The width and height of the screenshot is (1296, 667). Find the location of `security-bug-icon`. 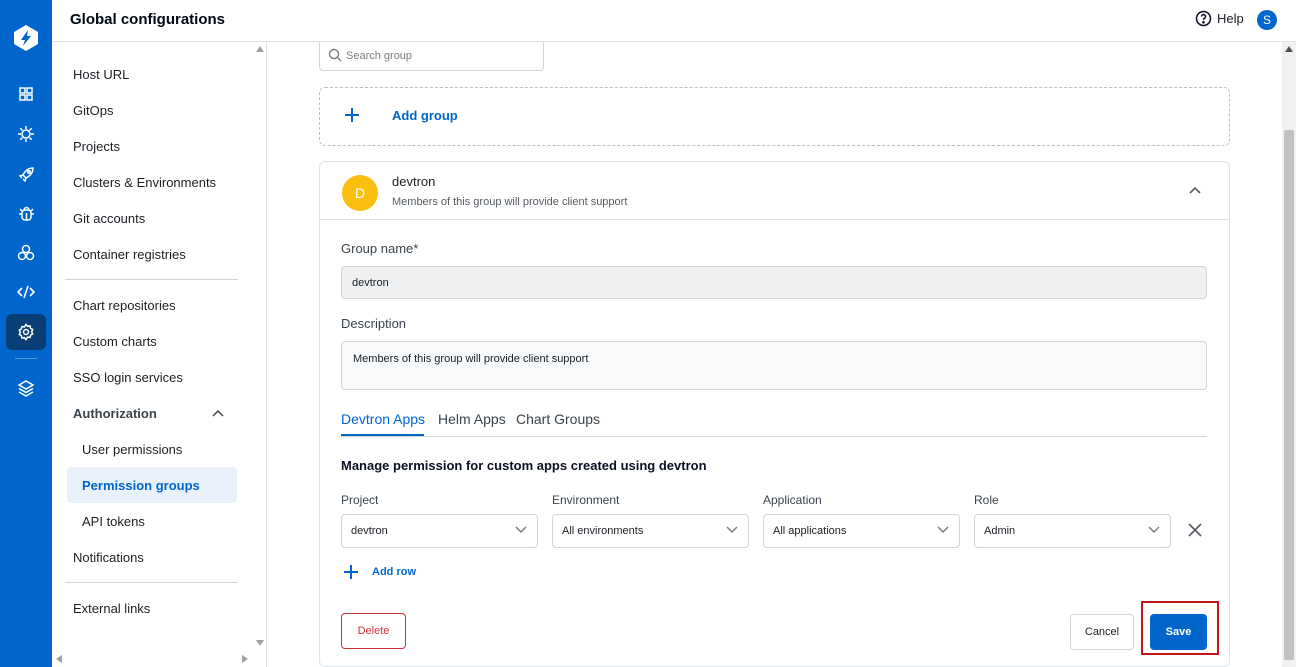

security-bug-icon is located at coordinates (26, 213).